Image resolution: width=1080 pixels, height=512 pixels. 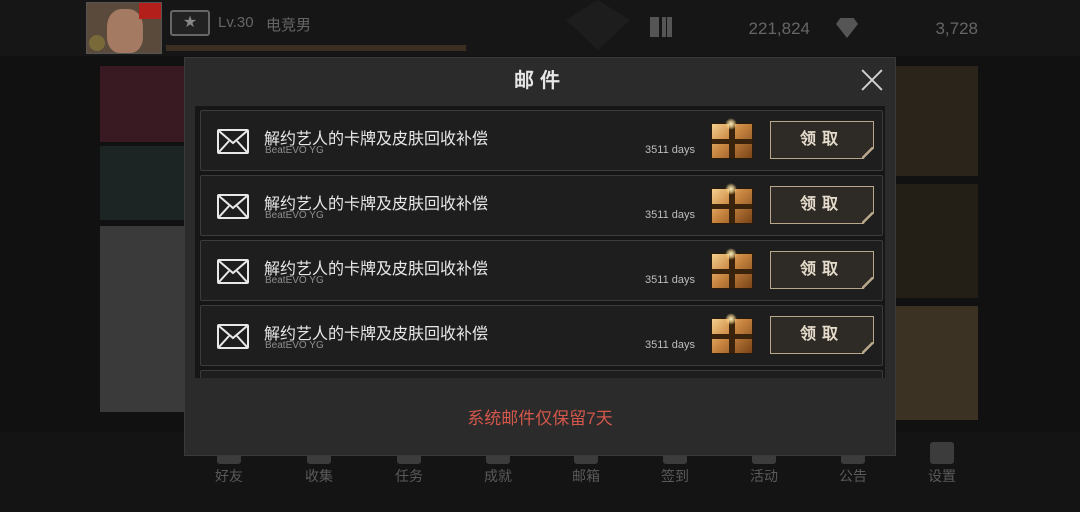 What do you see at coordinates (150, 11) in the screenshot?
I see `flag-icon` at bounding box center [150, 11].